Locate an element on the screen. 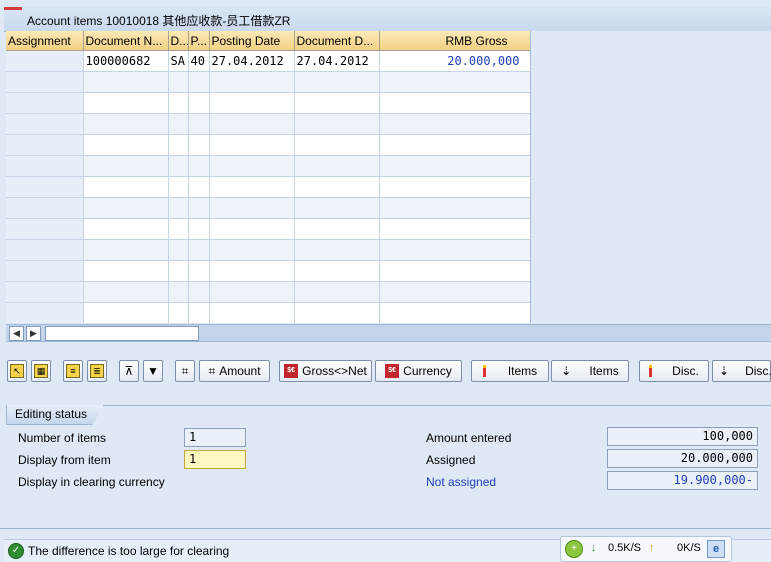 This screenshot has width=771, height=562. horizontal-scrollbar: ◀ ▶ is located at coordinates (388, 333).